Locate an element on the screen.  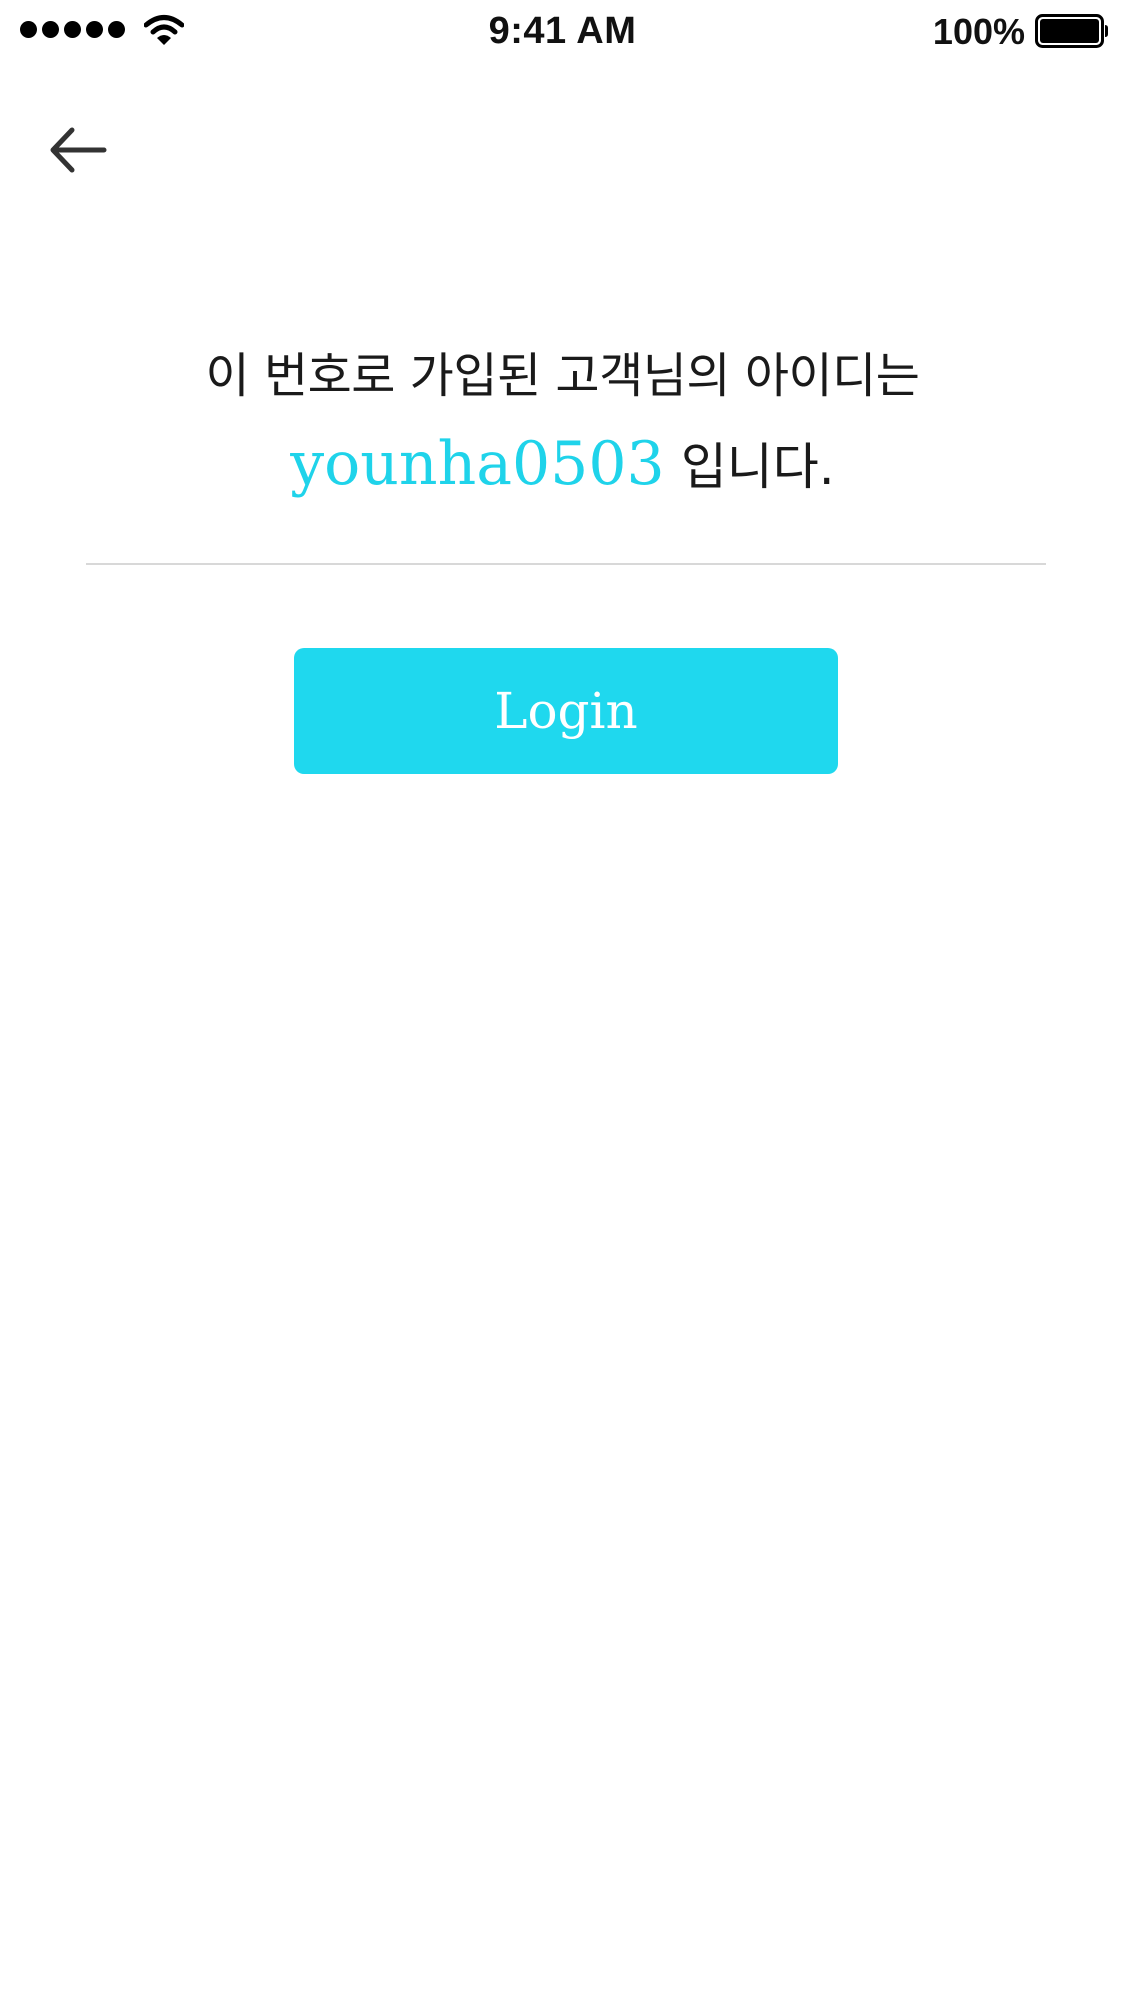
status-bar: 9:41 AM 100% is located at coordinates (562, 32).